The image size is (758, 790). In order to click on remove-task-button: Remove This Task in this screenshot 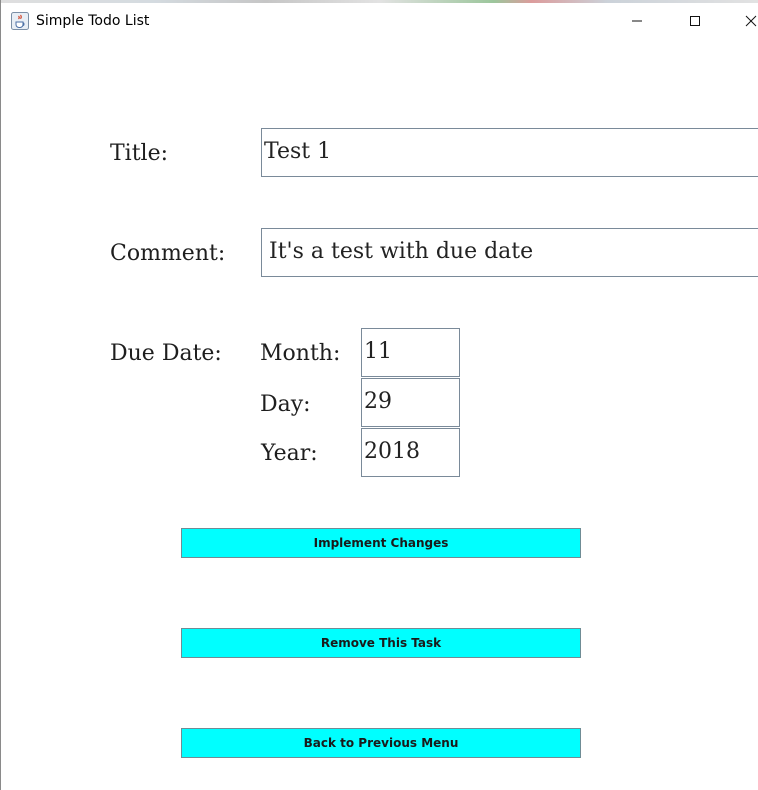, I will do `click(381, 643)`.